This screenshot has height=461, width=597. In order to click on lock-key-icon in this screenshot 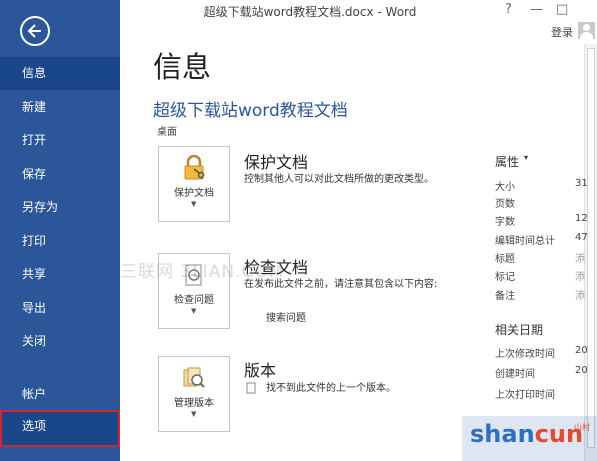, I will do `click(194, 167)`.